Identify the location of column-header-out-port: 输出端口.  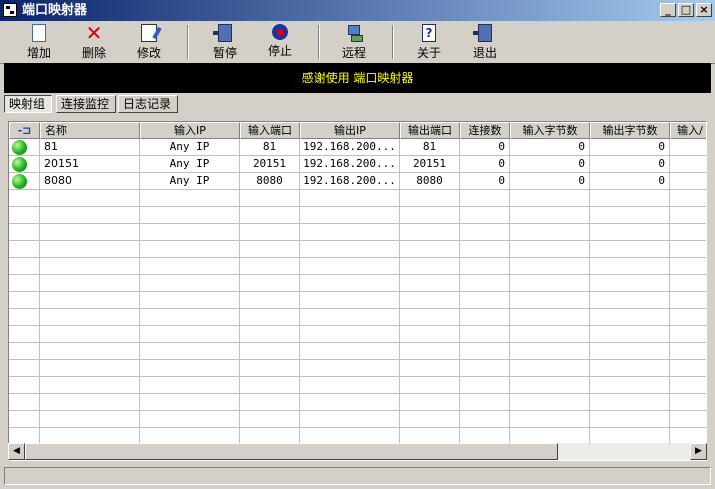
(430, 130).